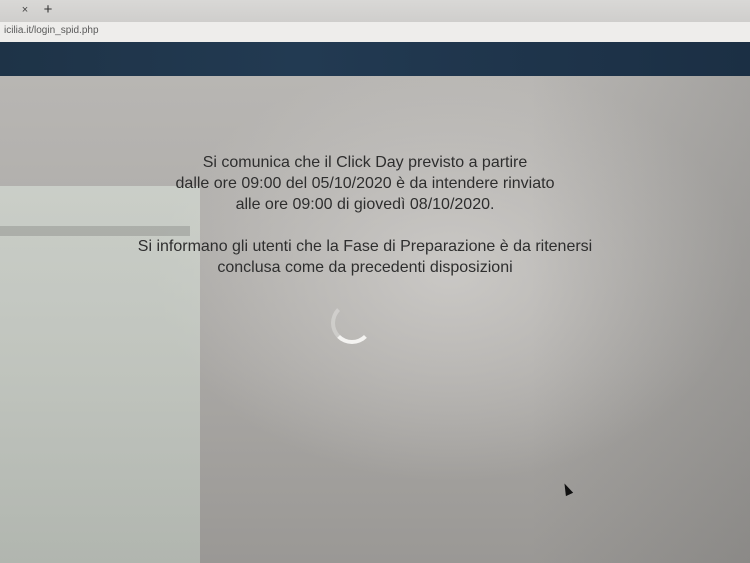 The width and height of the screenshot is (750, 563). Describe the element at coordinates (51, 30) in the screenshot. I see `url-text: icilia.it/login_spid.php` at that location.